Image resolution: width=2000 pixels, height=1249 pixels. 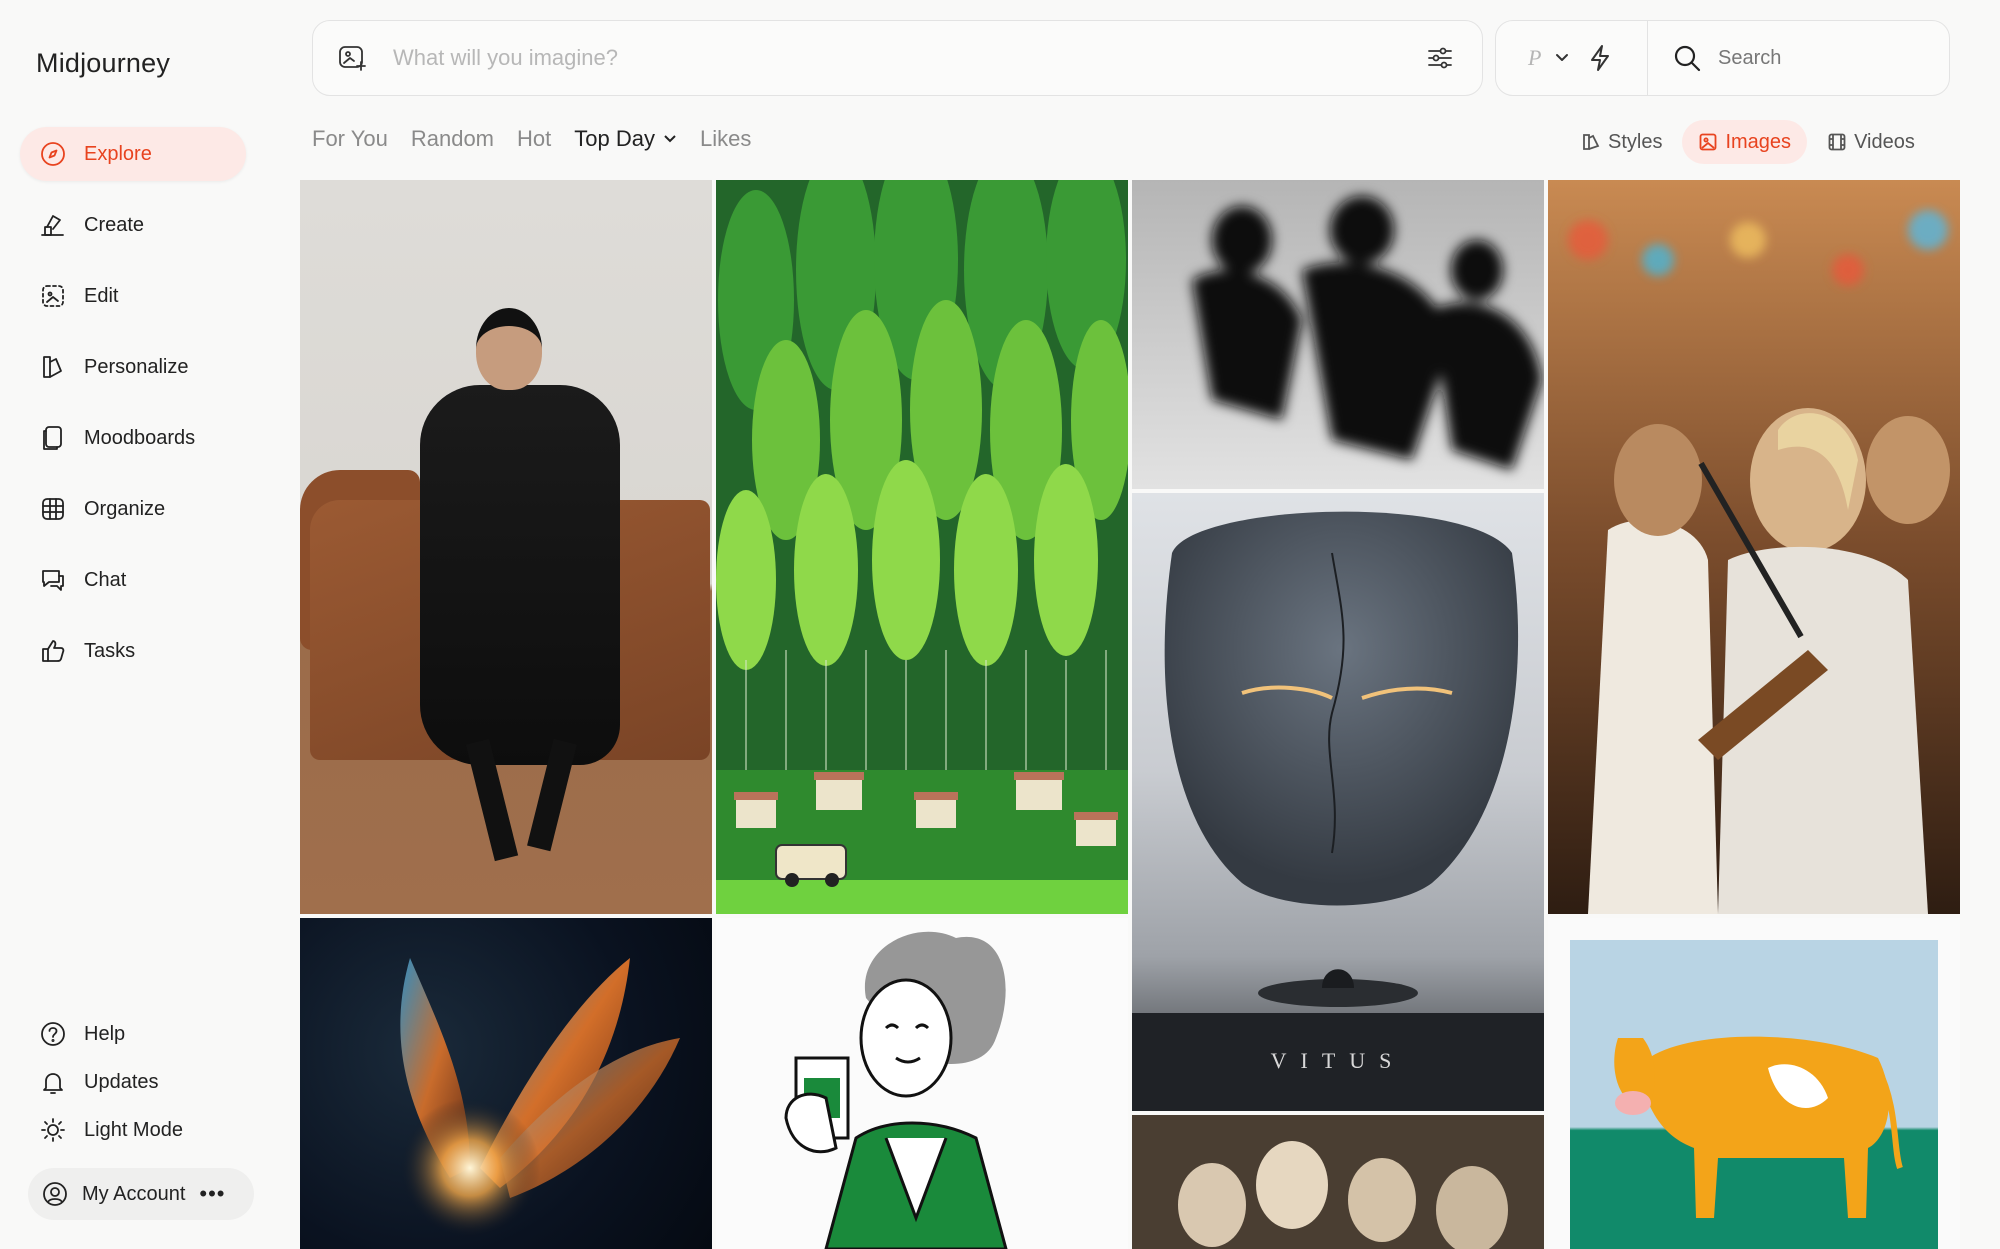 What do you see at coordinates (110, 650) in the screenshot?
I see `sidebar-item-label: Tasks` at bounding box center [110, 650].